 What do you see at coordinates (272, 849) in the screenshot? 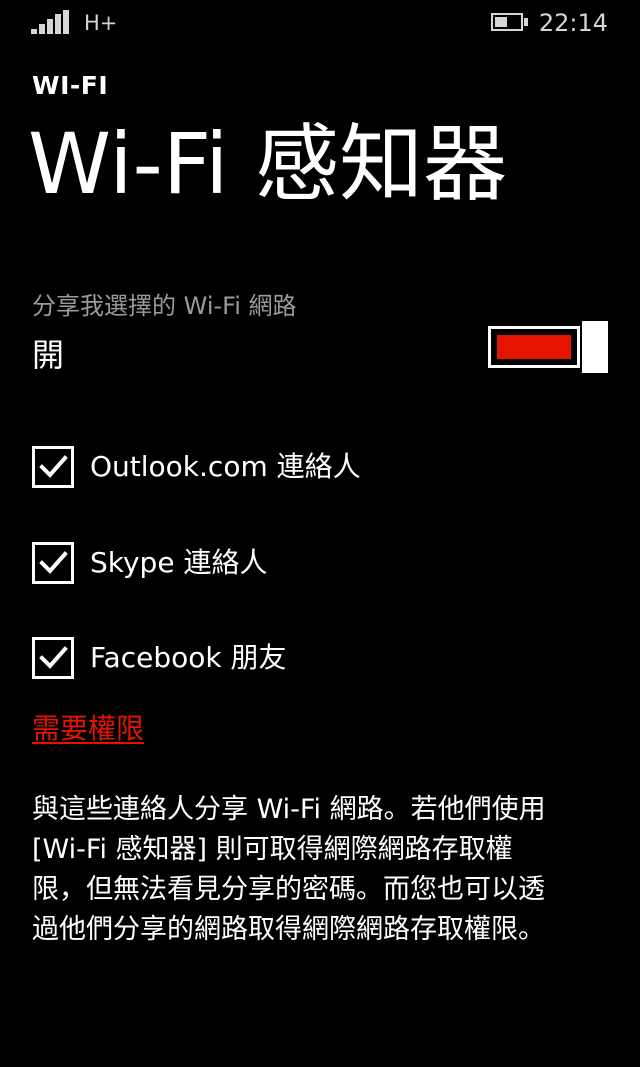
I see `description-line: [Wi-Fi 感知器] 則可取得網際網路存取權` at bounding box center [272, 849].